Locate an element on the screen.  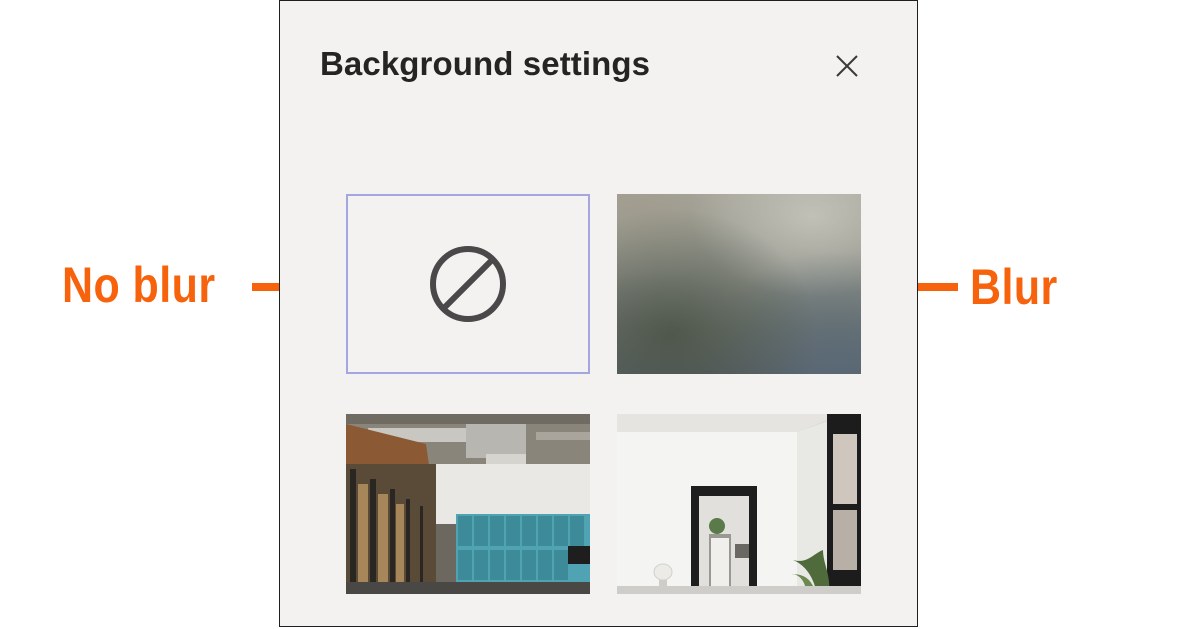
background-option-room is located at coordinates (739, 504).